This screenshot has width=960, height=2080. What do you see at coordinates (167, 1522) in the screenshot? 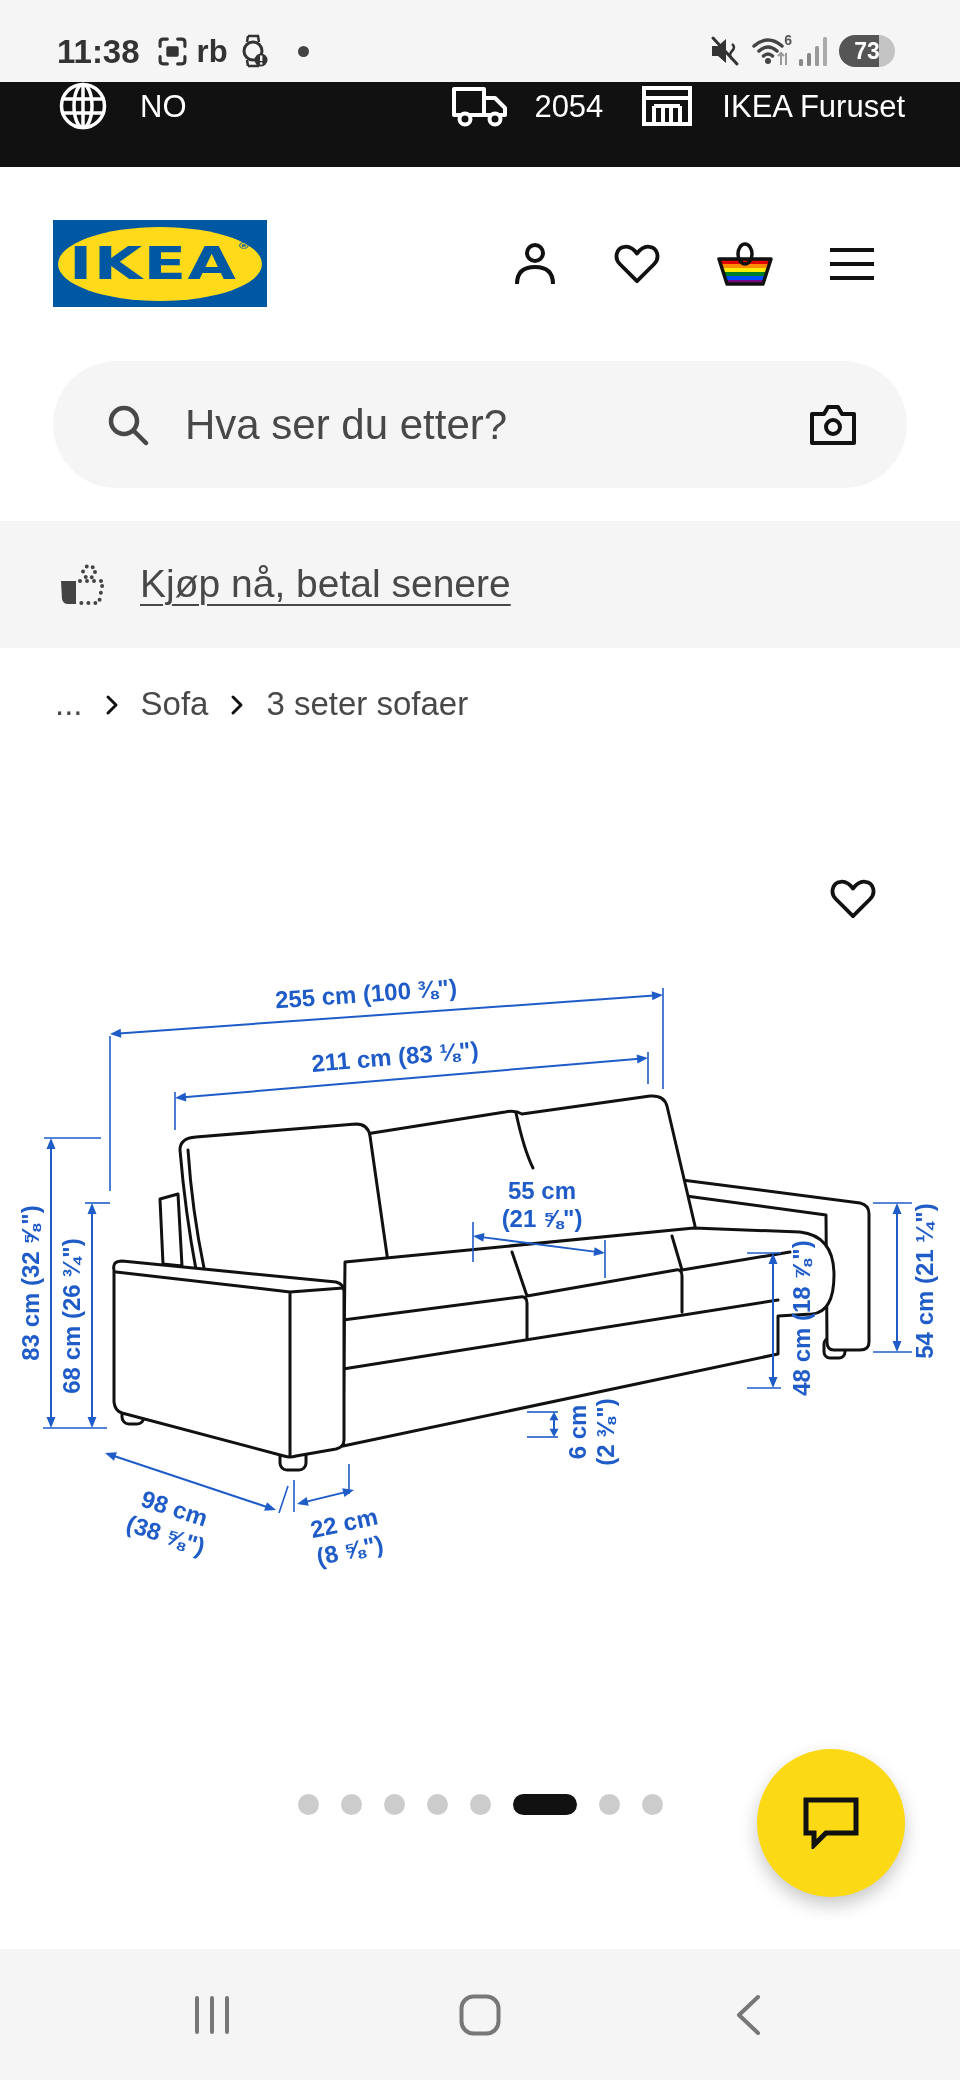
I see `dimension-label: 98 cm (38 ⅝")` at bounding box center [167, 1522].